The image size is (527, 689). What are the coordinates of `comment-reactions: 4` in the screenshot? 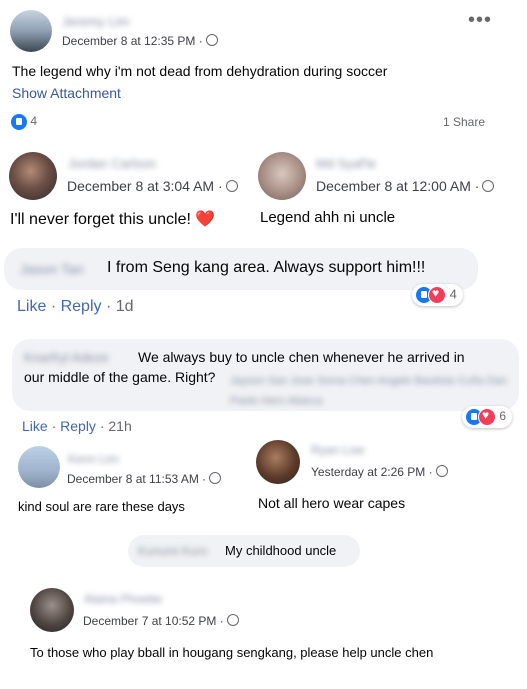 It's located at (437, 295).